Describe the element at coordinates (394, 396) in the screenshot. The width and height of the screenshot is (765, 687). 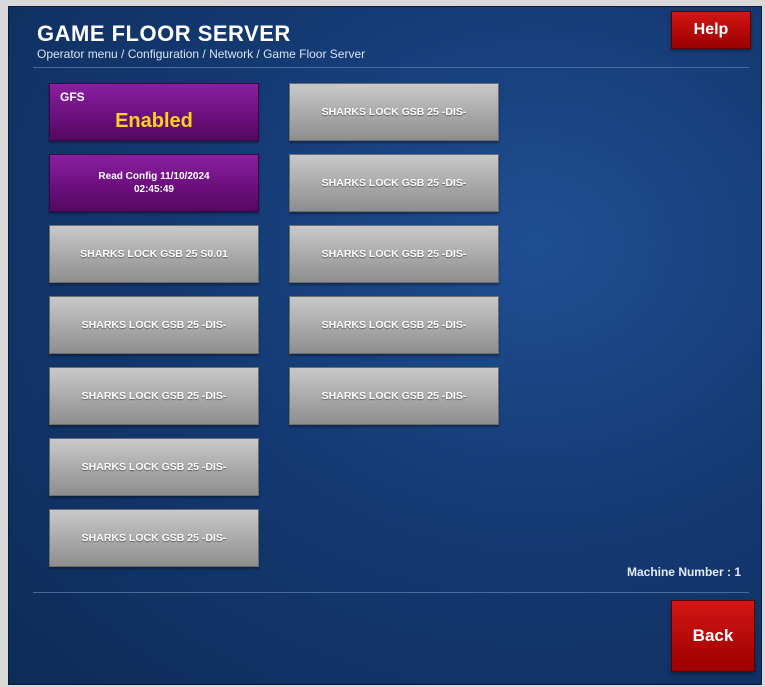
I see `machine-button-right-5: SHARKS LOCK GSB 25 -DIS-` at that location.